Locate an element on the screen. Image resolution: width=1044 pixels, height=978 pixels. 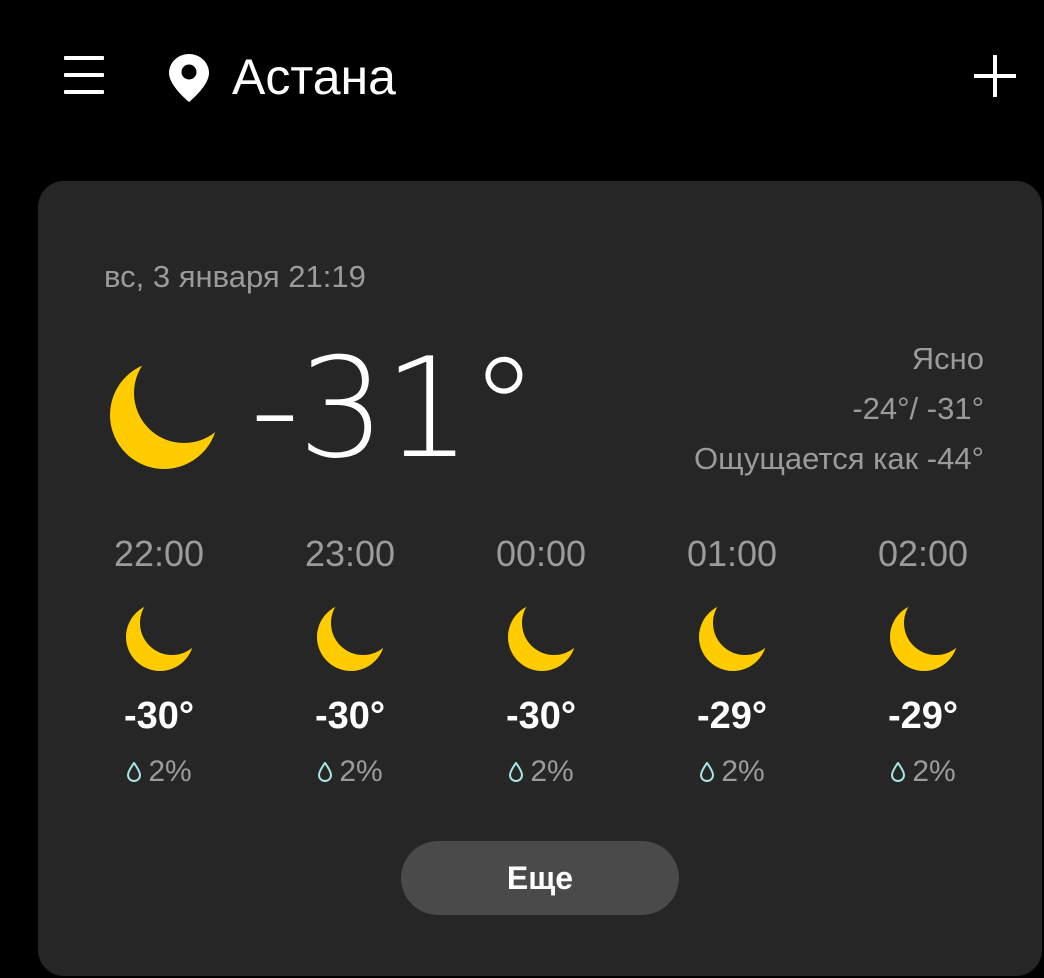
location-pin-icon is located at coordinates (189, 78).